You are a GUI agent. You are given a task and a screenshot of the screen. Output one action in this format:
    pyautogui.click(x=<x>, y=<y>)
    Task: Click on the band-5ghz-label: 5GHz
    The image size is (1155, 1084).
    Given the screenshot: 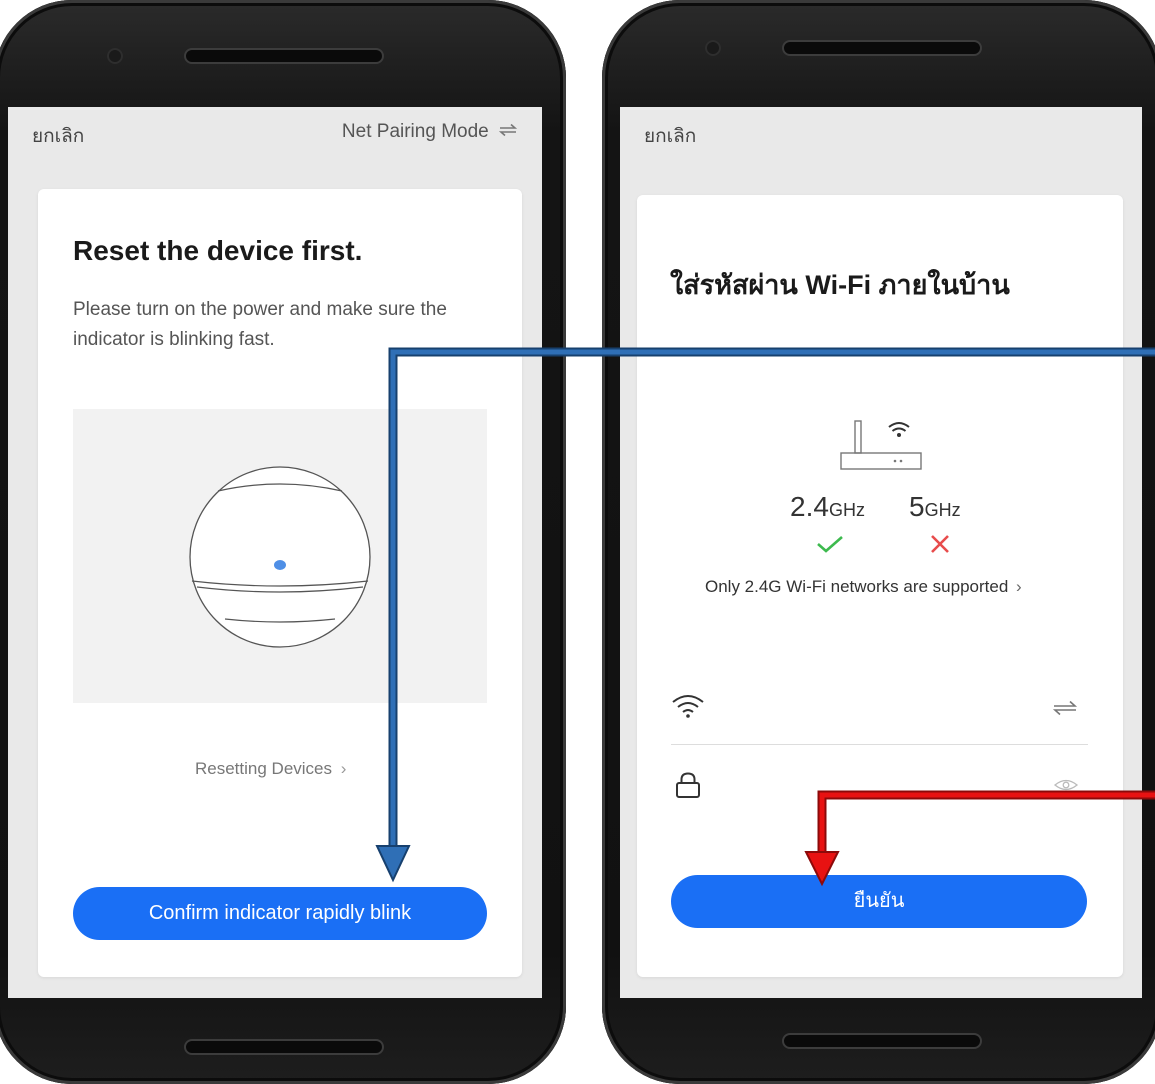 What is the action you would take?
    pyautogui.click(x=935, y=507)
    